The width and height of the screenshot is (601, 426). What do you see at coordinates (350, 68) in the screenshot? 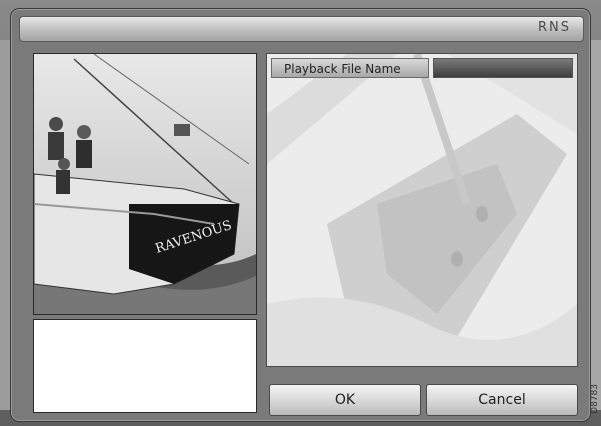
I see `playback-file-label: Playback File Name` at bounding box center [350, 68].